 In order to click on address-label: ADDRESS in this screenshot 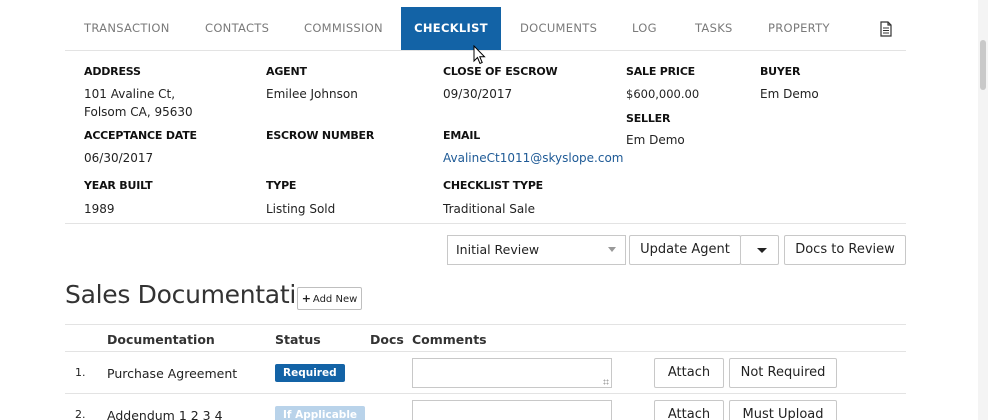, I will do `click(112, 71)`.